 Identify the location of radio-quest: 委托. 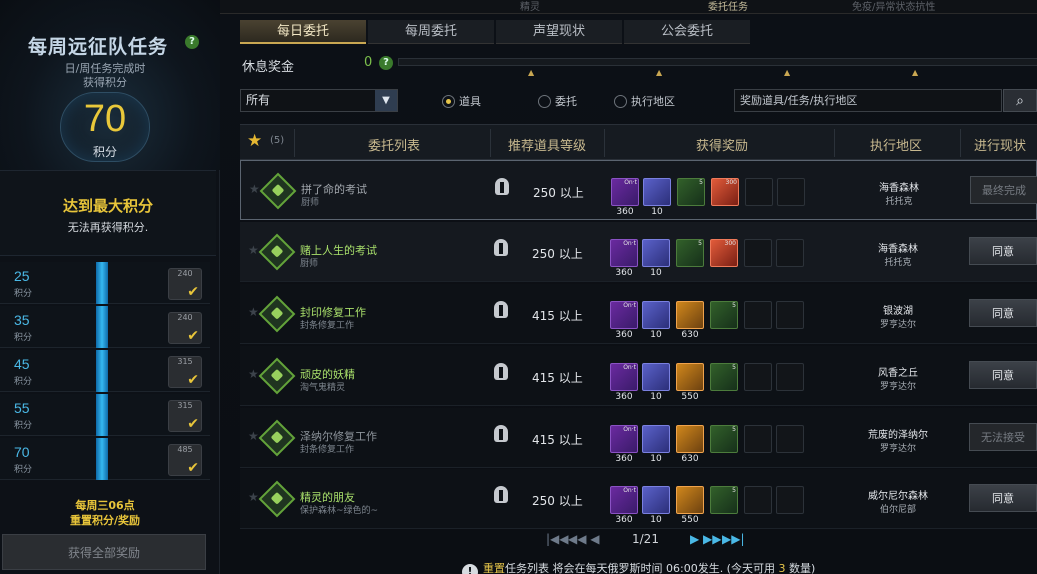
(557, 101).